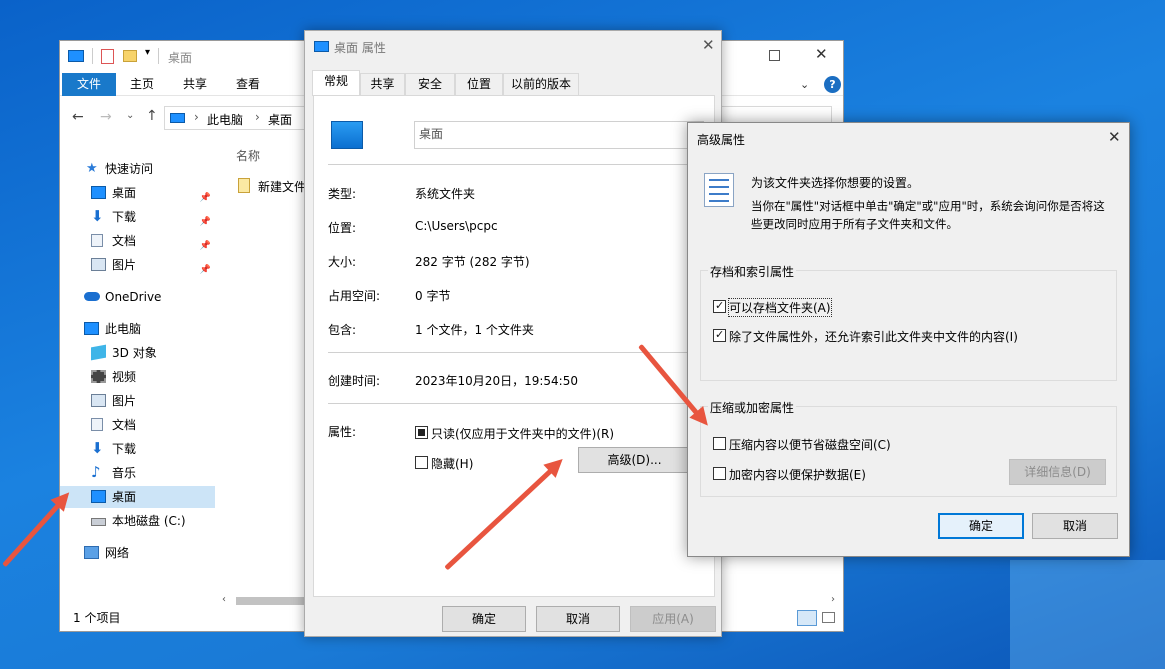 The height and width of the screenshot is (669, 1165). What do you see at coordinates (137, 497) in the screenshot?
I see `nav-desktop: 桌面` at bounding box center [137, 497].